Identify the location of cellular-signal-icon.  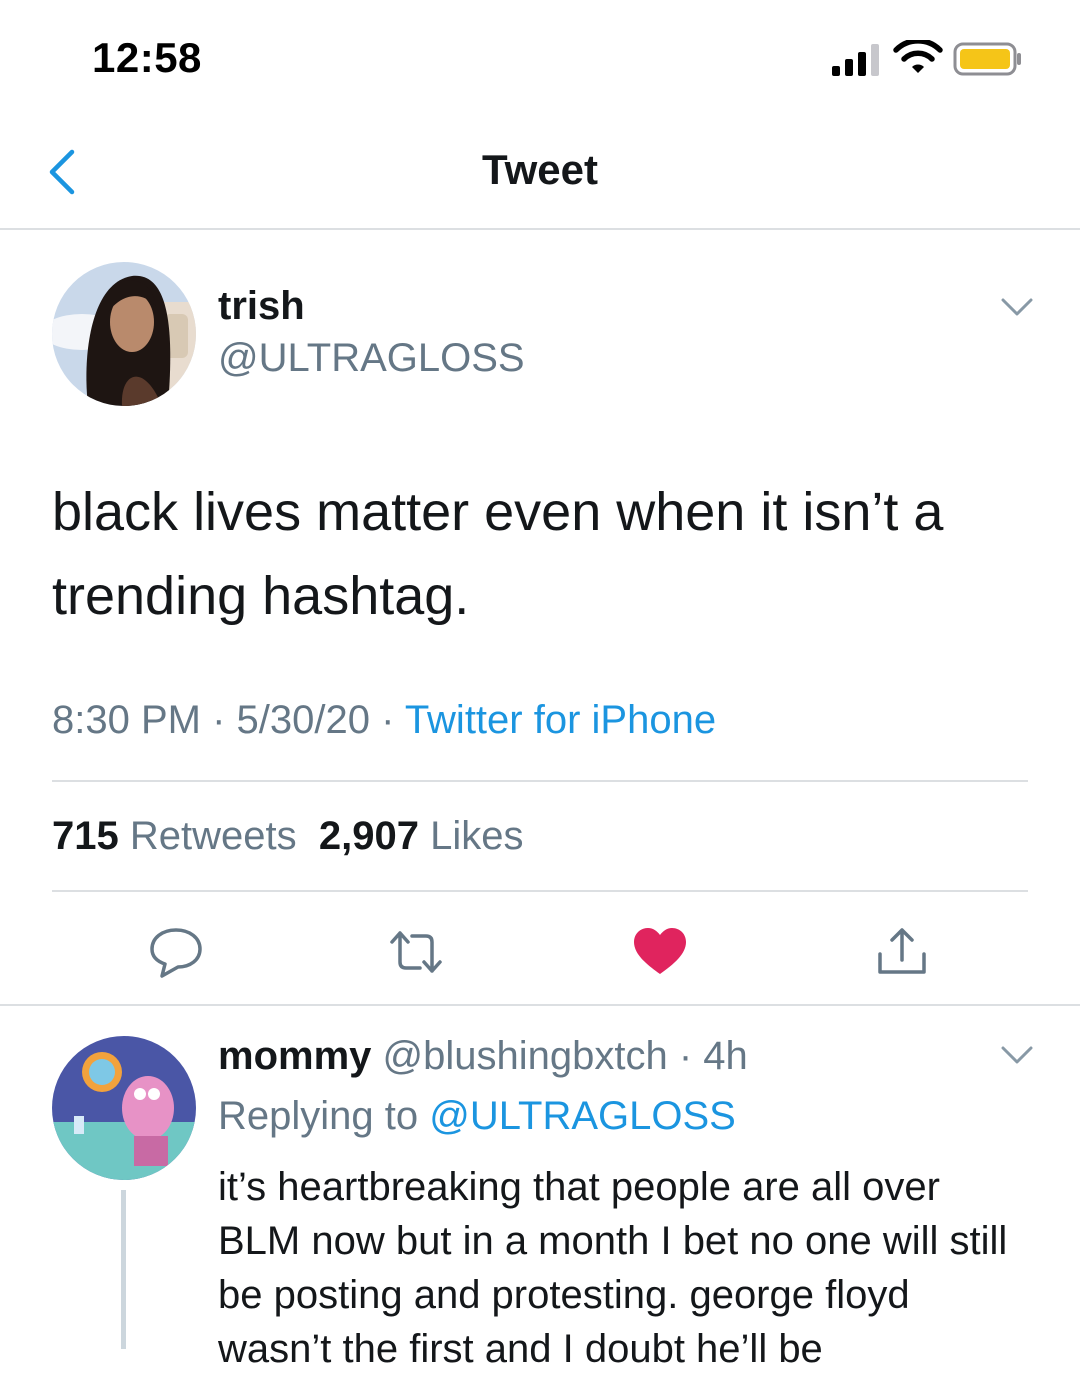
(855, 60).